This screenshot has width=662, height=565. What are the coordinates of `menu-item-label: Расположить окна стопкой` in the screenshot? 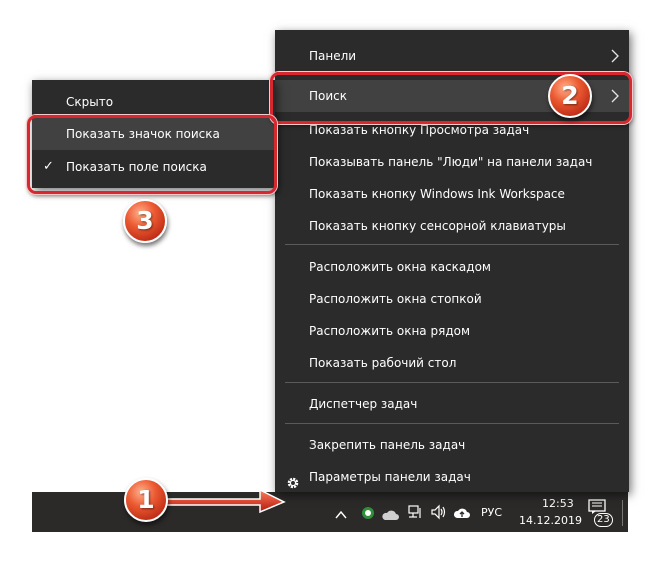 It's located at (395, 299).